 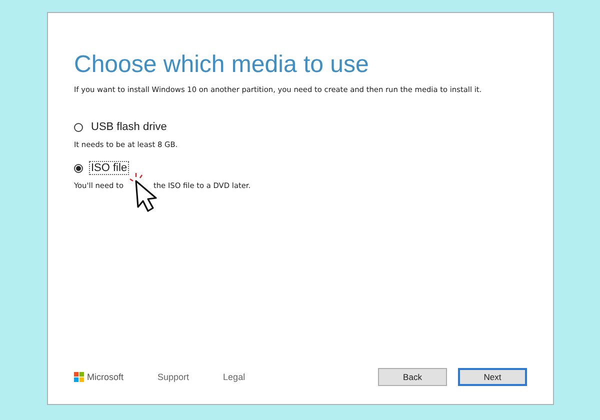 I want to click on option-label: ISO file, so click(x=109, y=168).